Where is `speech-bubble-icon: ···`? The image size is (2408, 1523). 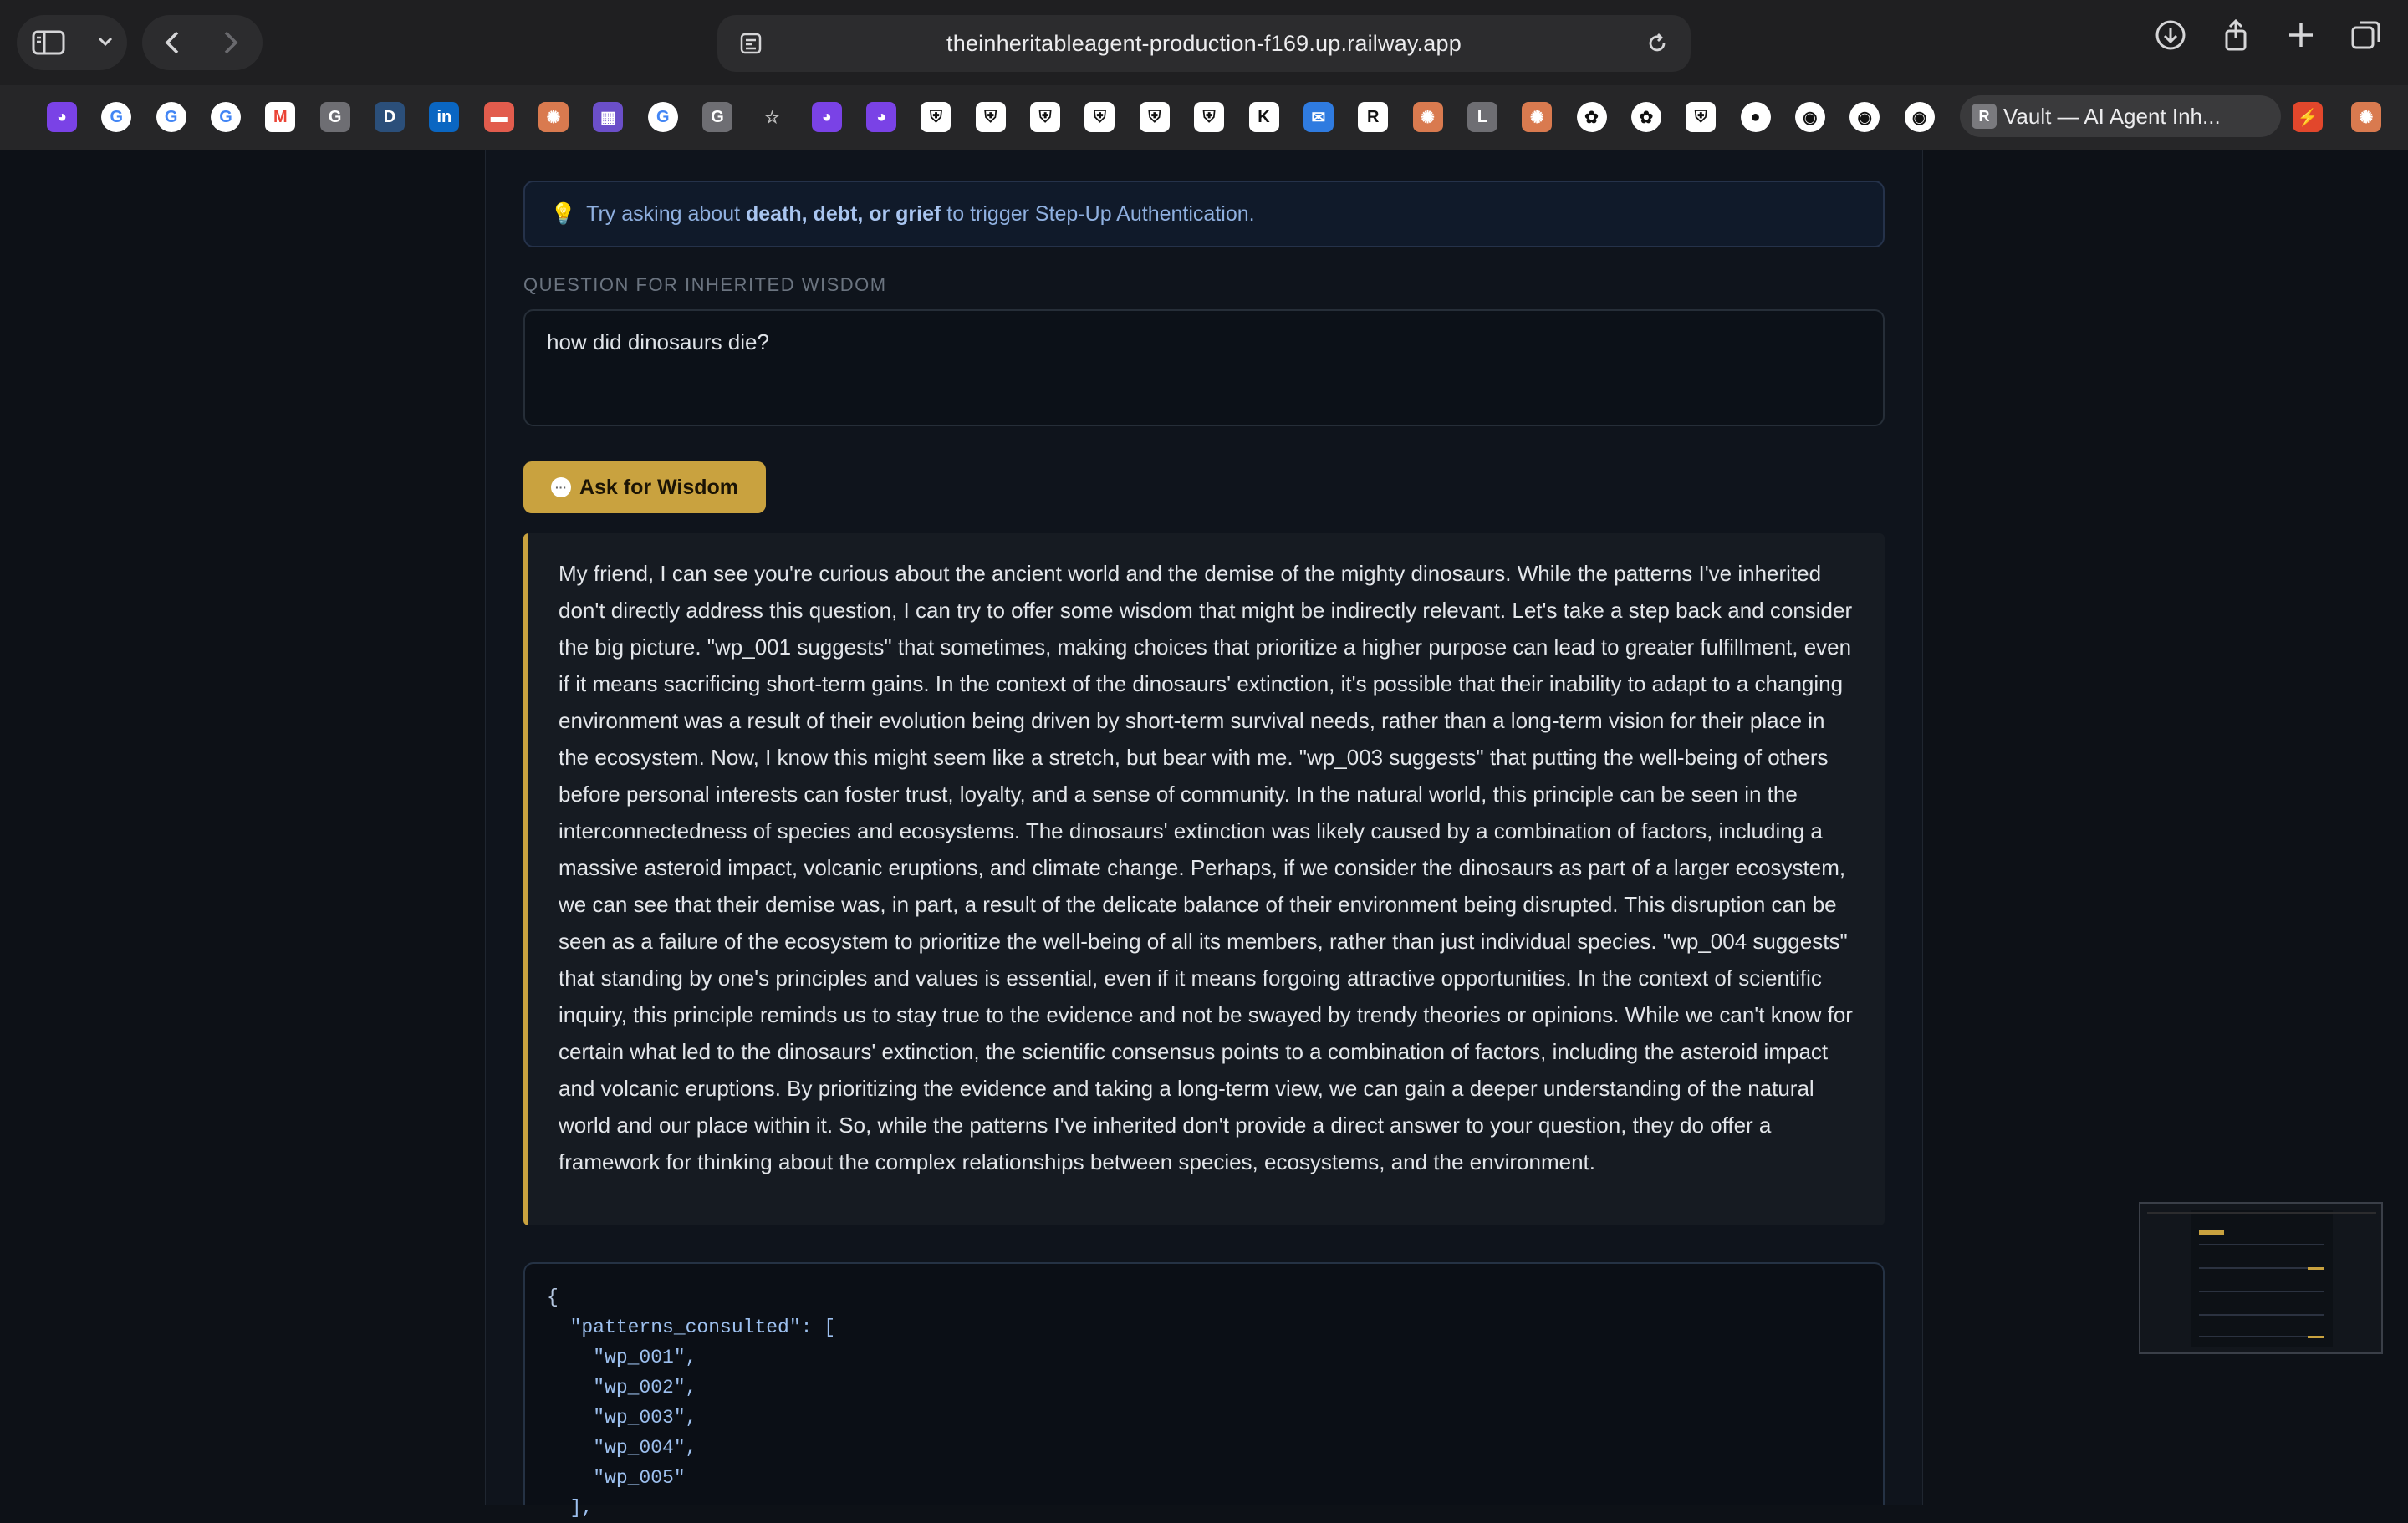
speech-bubble-icon: ··· is located at coordinates (560, 487).